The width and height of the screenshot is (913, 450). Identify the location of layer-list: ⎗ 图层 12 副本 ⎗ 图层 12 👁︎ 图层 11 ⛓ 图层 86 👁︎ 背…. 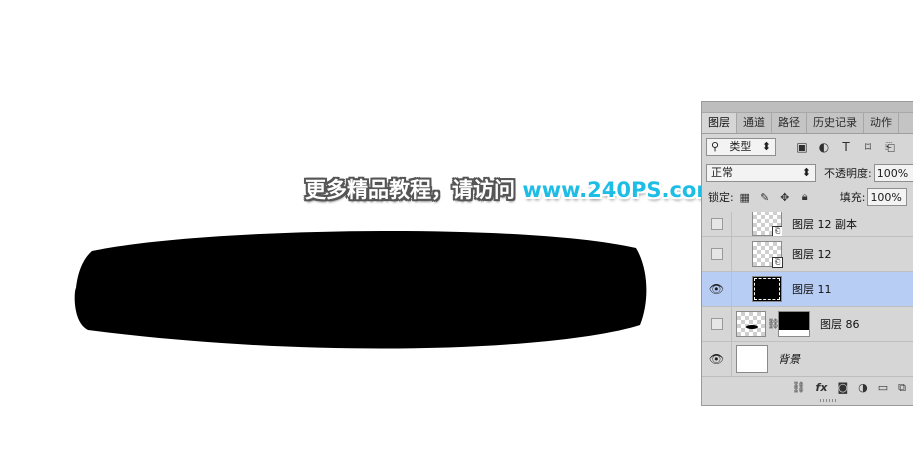
(807, 294).